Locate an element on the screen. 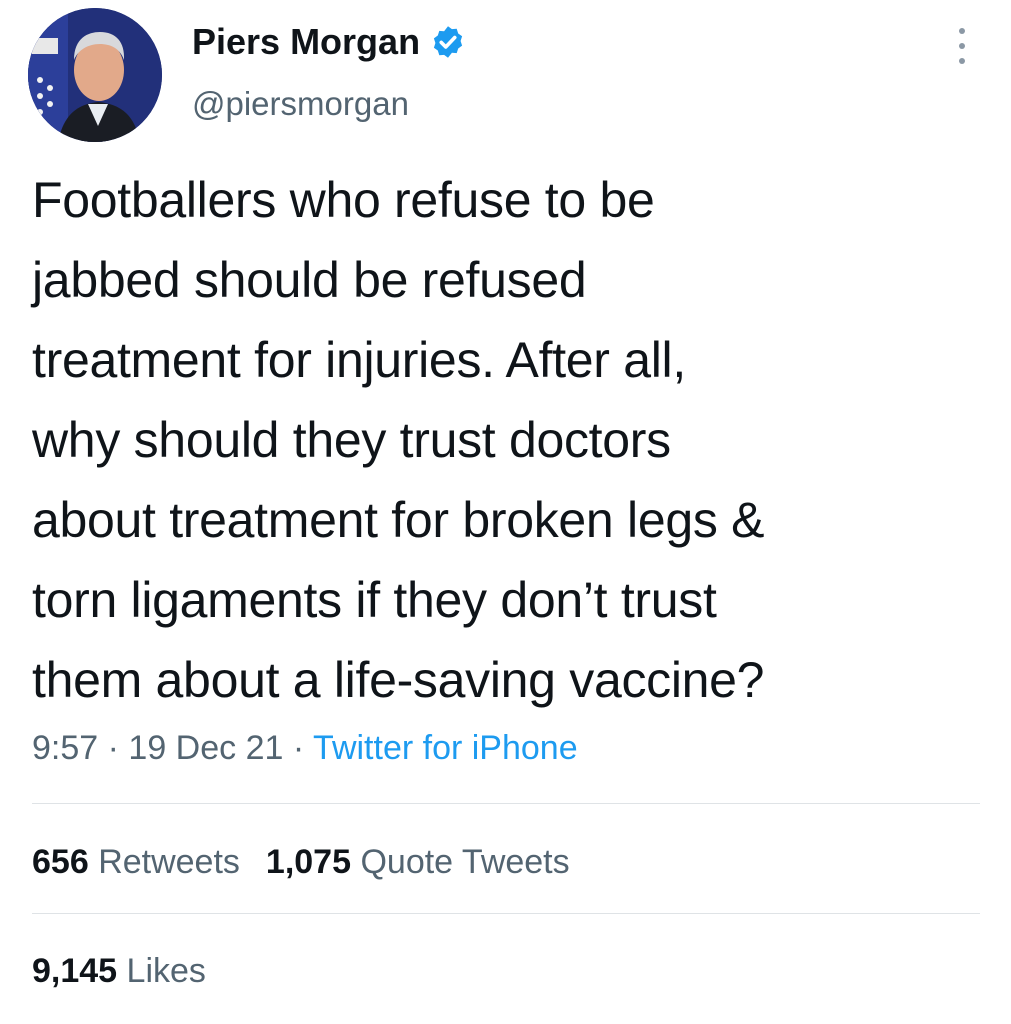  quote-tweets-stat: 1,075 Quote Tweets is located at coordinates (418, 862).